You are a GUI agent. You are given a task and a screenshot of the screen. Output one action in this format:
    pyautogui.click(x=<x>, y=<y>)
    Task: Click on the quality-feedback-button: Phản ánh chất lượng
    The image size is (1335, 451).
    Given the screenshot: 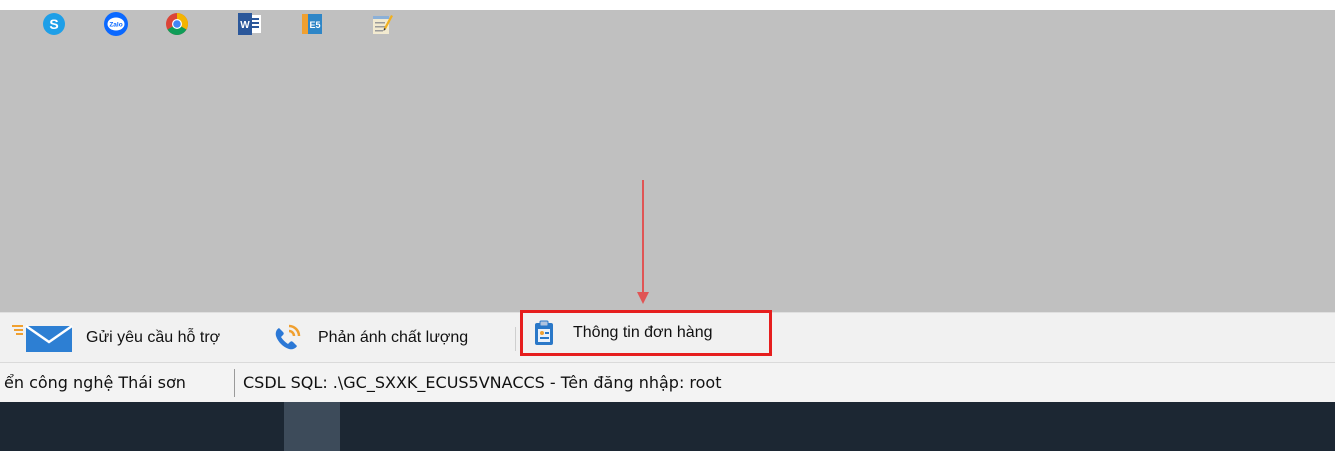 What is the action you would take?
    pyautogui.click(x=370, y=338)
    